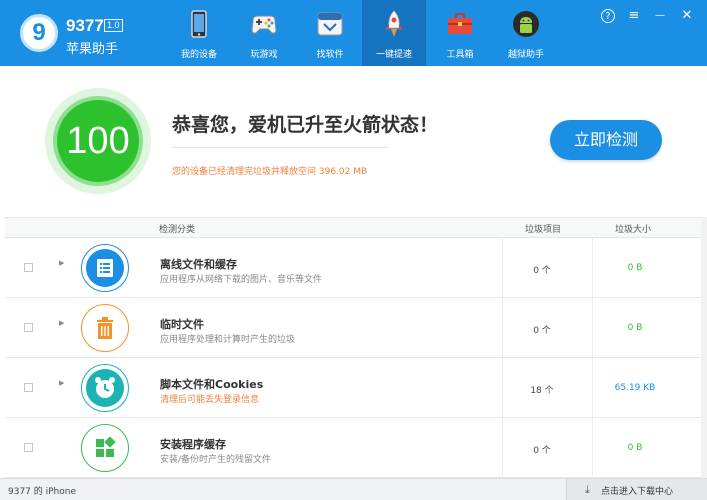  What do you see at coordinates (460, 55) in the screenshot?
I see `nav-label: 工具箱` at bounding box center [460, 55].